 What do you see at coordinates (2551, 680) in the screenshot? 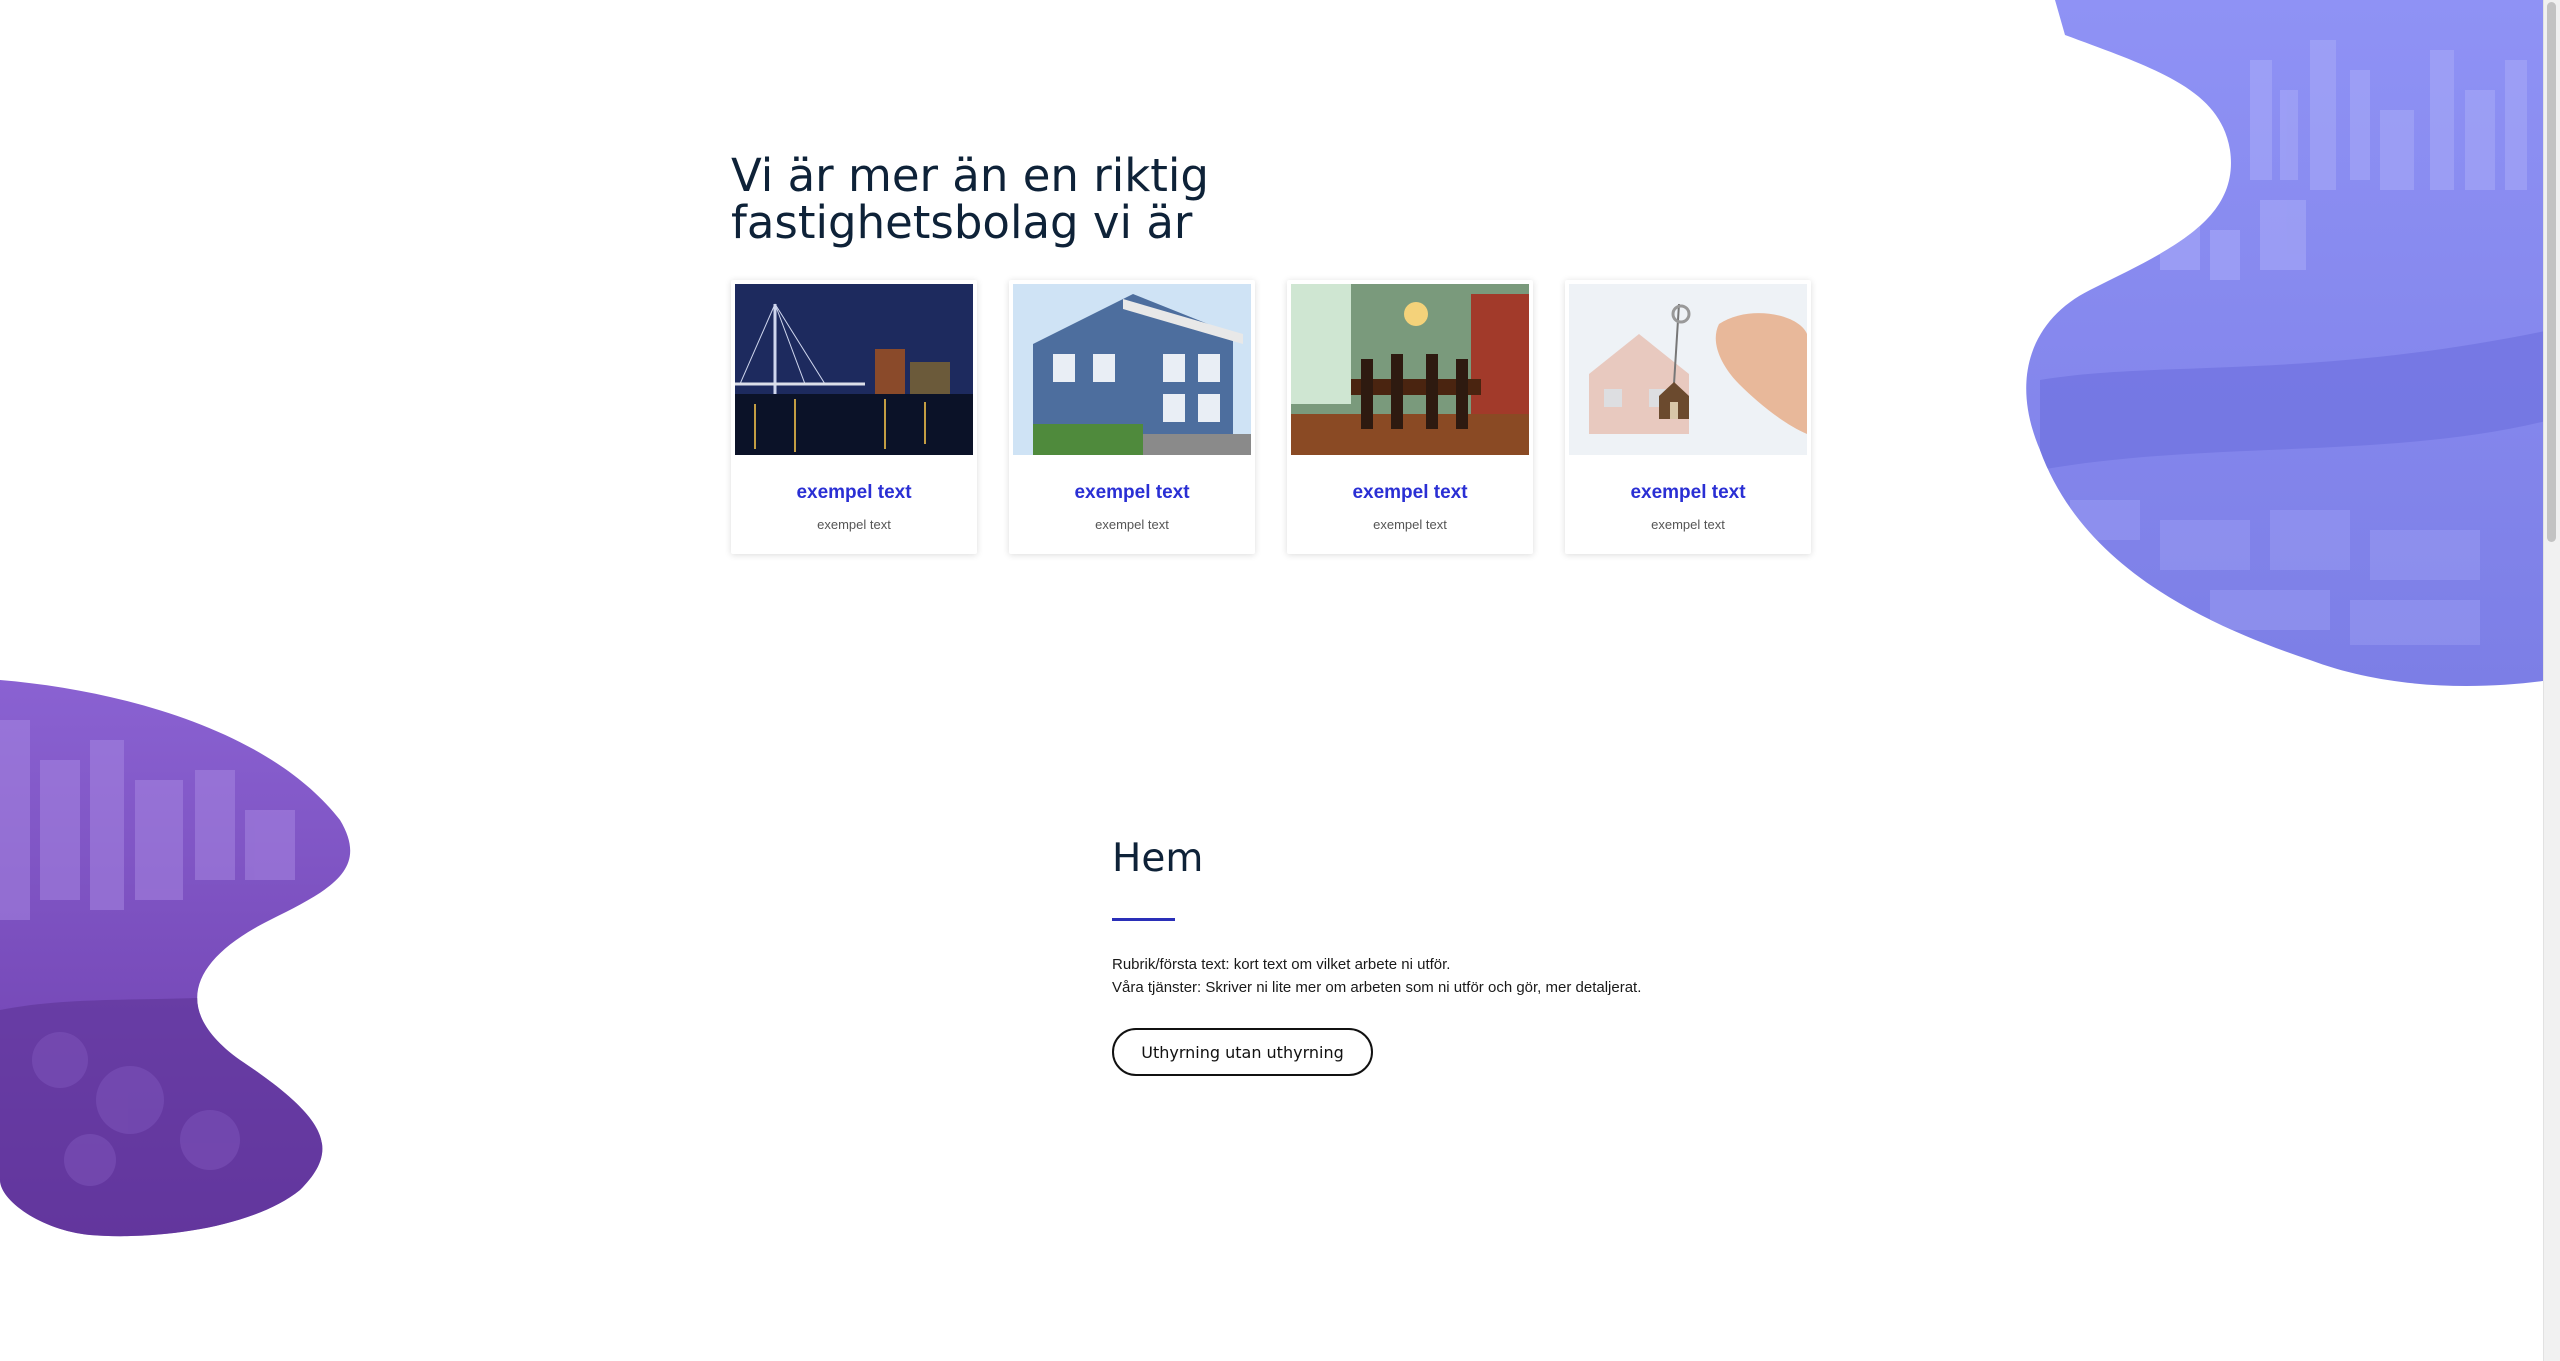
I see `page-scrollbar` at bounding box center [2551, 680].